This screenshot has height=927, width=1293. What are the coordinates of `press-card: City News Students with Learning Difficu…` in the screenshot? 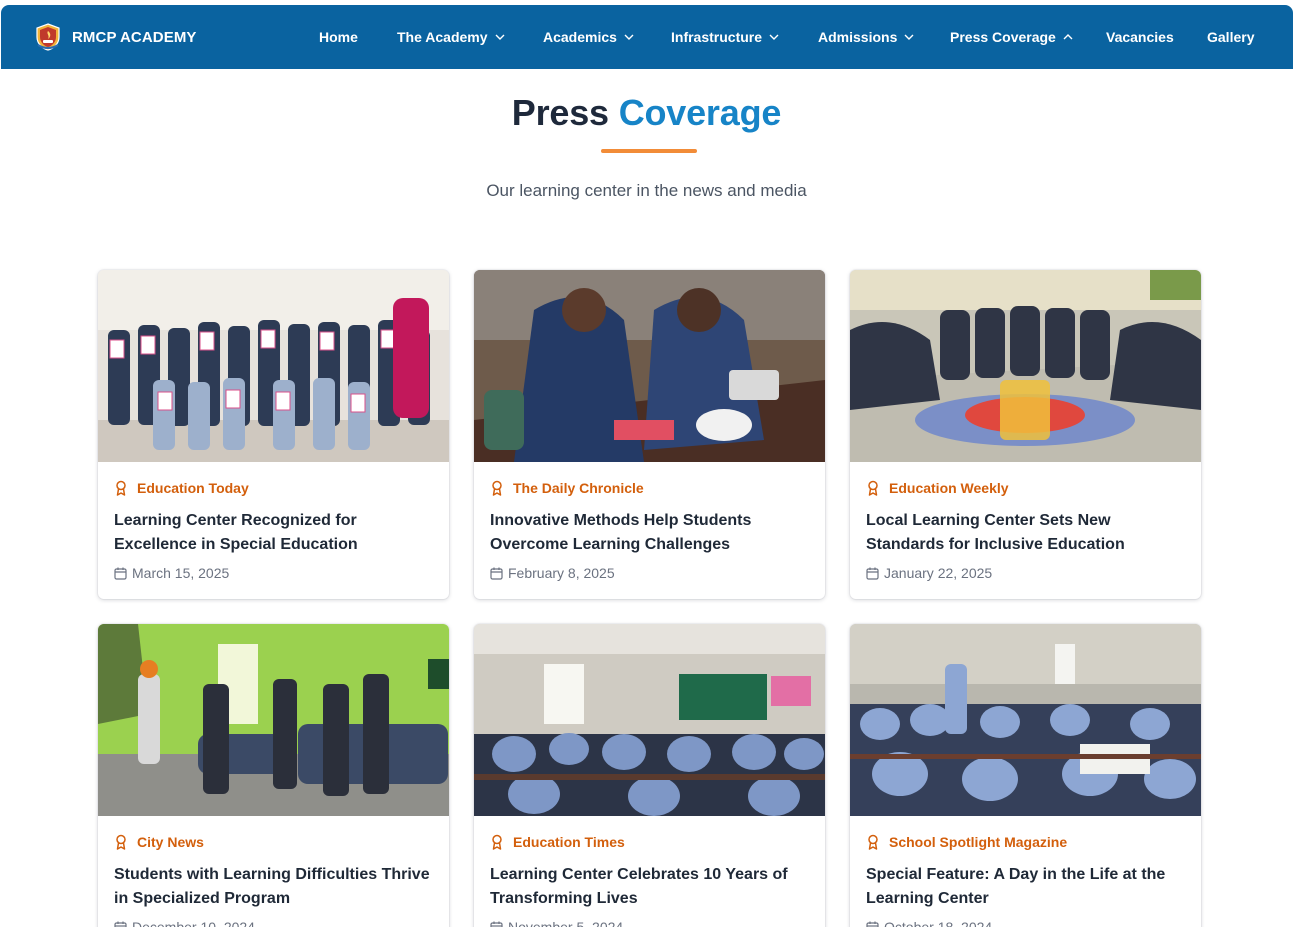 It's located at (273, 775).